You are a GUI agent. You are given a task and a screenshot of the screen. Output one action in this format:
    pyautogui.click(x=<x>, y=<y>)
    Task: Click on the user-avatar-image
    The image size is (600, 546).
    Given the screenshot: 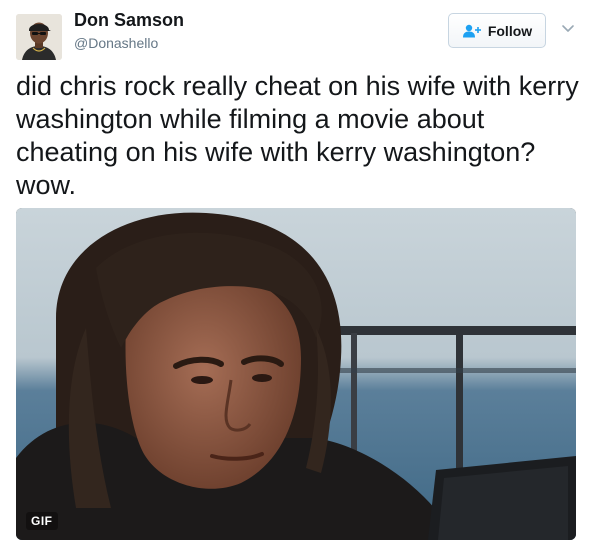 What is the action you would take?
    pyautogui.click(x=39, y=37)
    